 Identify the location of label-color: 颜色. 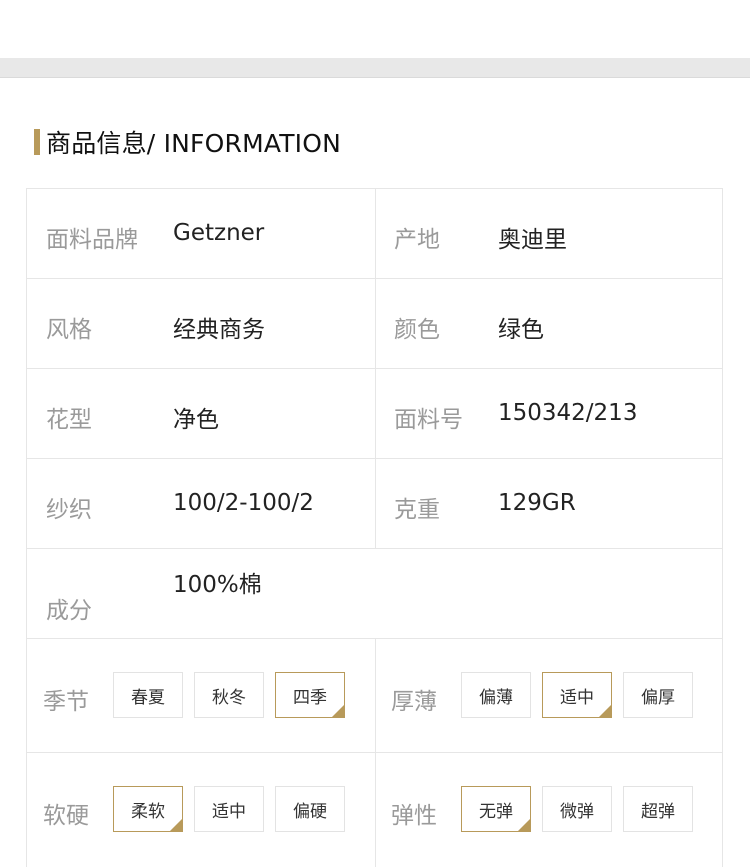
(417, 330).